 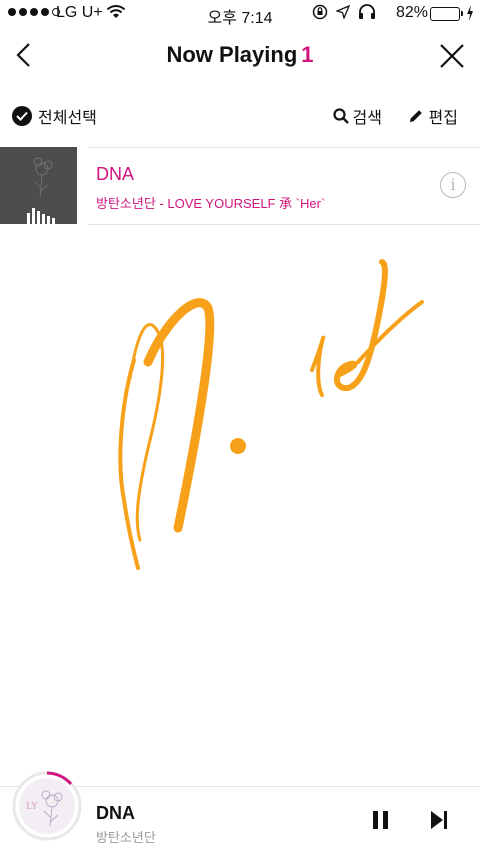 I want to click on svg-text: LY, so click(x=32, y=807).